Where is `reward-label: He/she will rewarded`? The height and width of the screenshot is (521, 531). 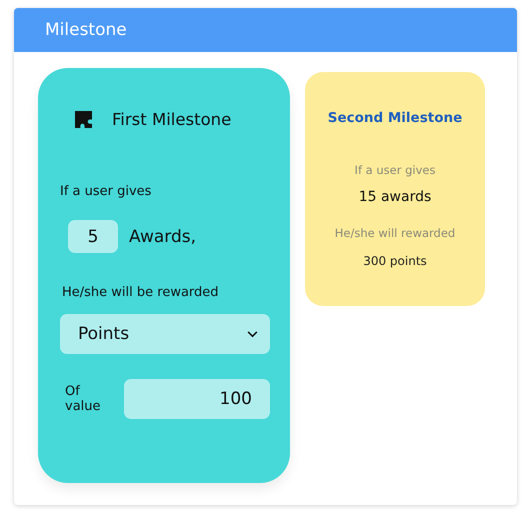
reward-label: He/she will rewarded is located at coordinates (395, 233).